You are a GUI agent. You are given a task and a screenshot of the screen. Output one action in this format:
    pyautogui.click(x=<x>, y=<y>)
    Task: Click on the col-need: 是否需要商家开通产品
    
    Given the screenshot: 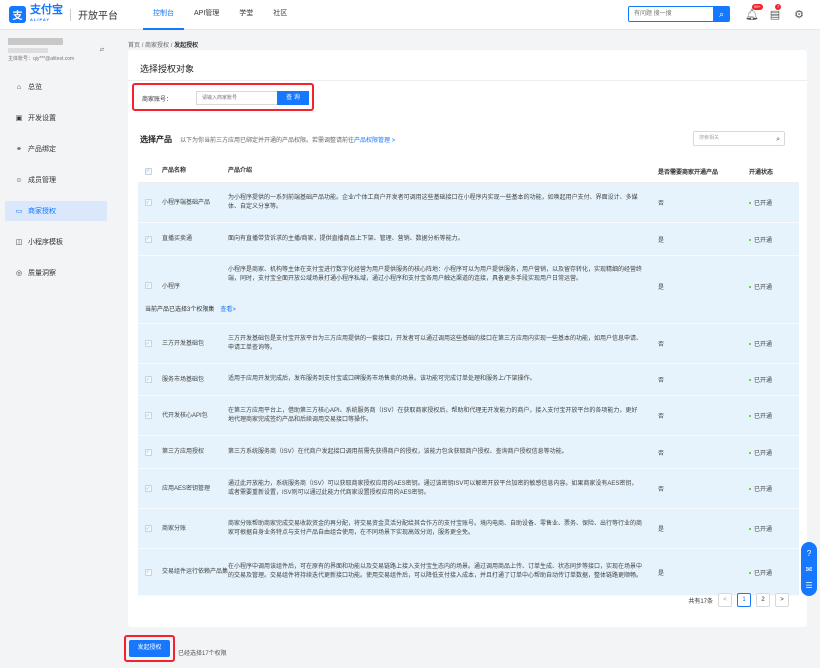 What is the action you would take?
    pyautogui.click(x=688, y=172)
    